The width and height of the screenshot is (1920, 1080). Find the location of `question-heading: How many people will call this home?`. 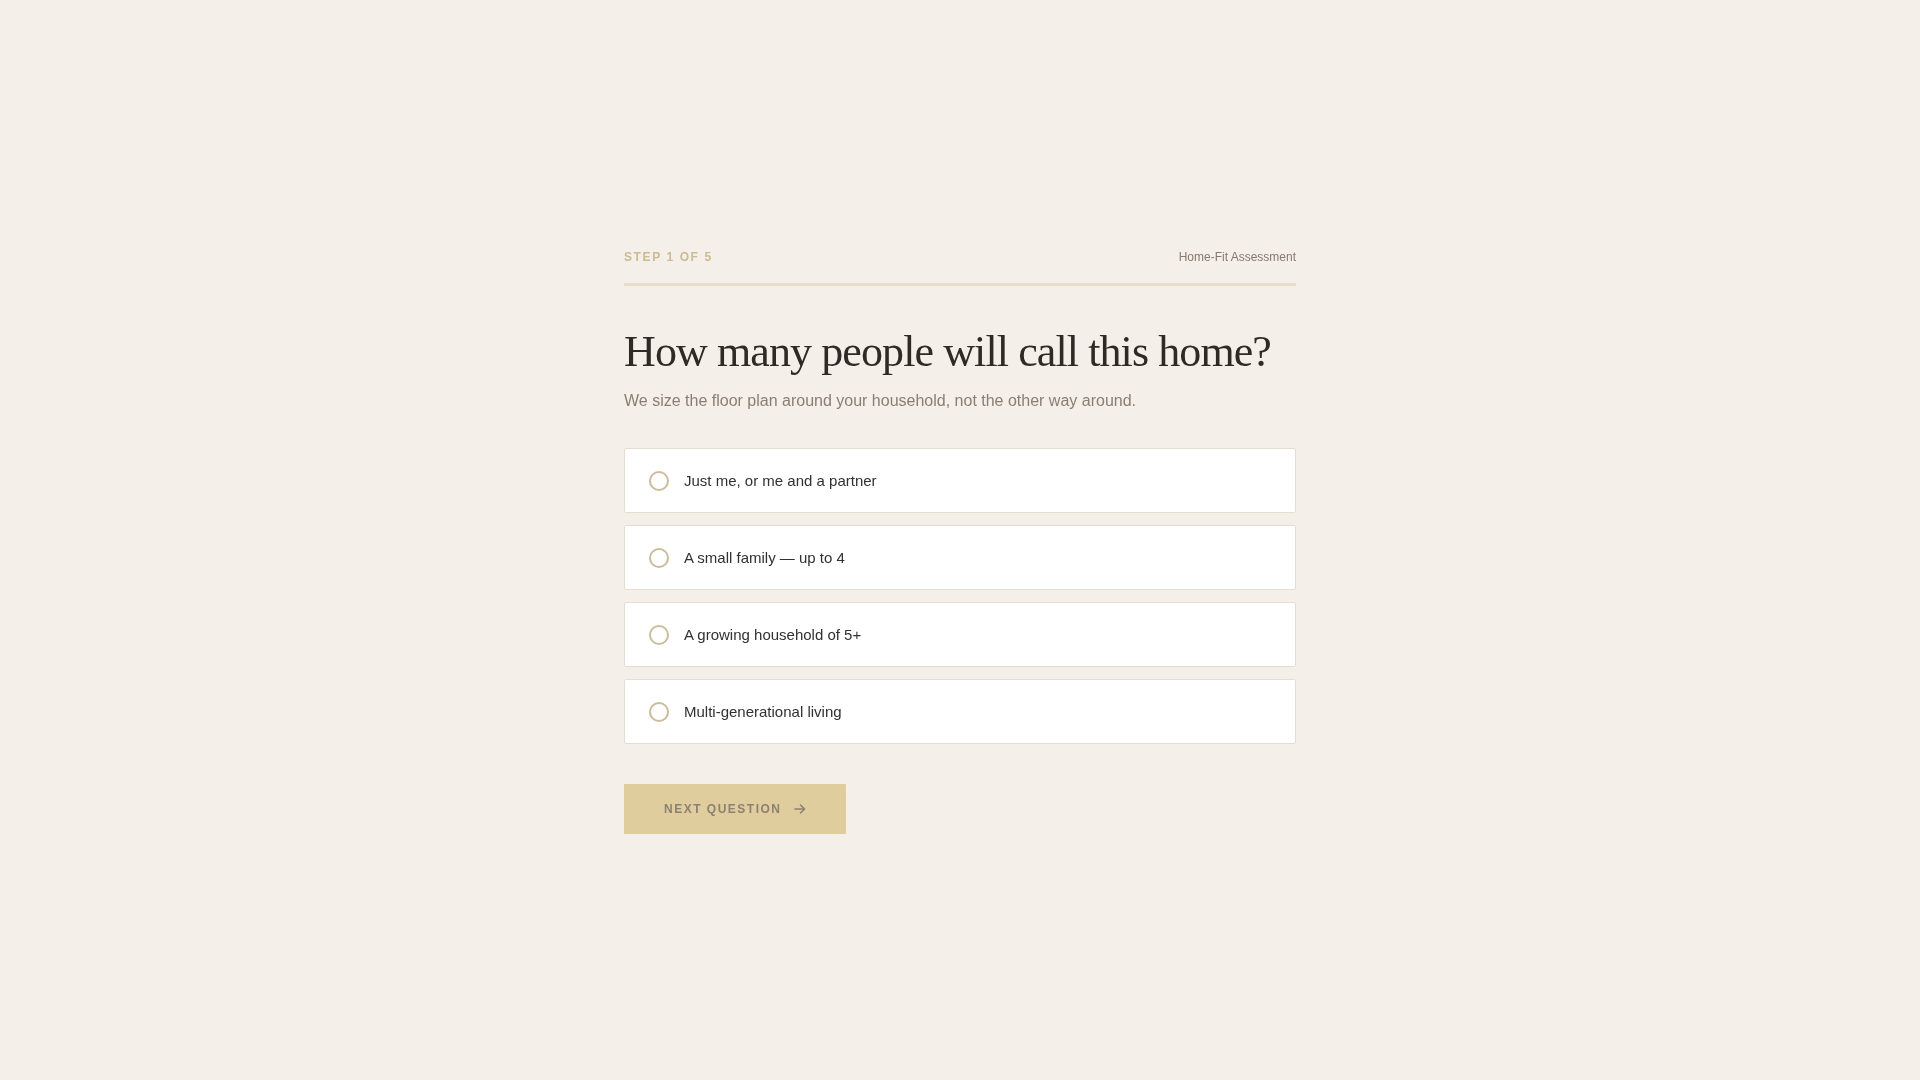

question-heading: How many people will call this home? is located at coordinates (948, 352).